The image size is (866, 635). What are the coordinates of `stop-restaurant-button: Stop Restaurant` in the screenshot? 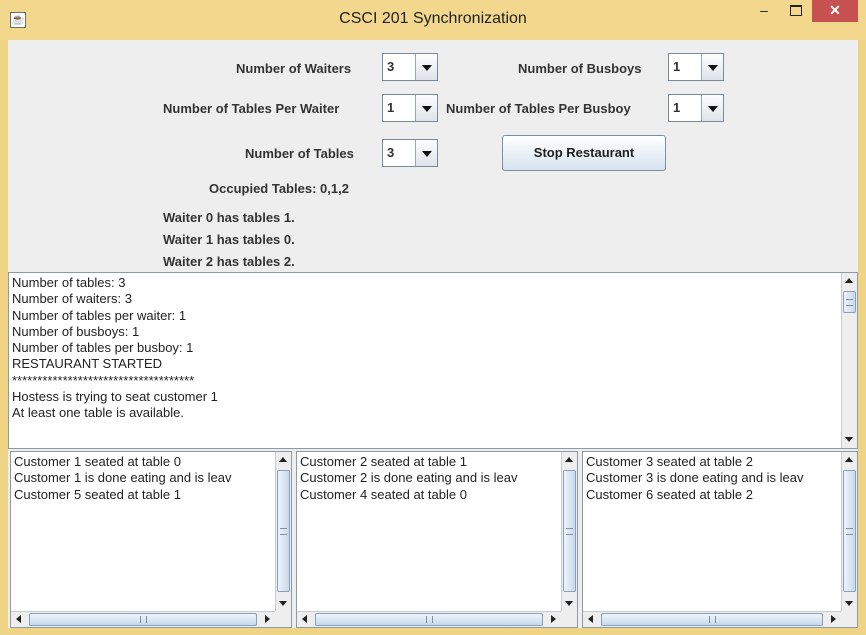 It's located at (584, 153).